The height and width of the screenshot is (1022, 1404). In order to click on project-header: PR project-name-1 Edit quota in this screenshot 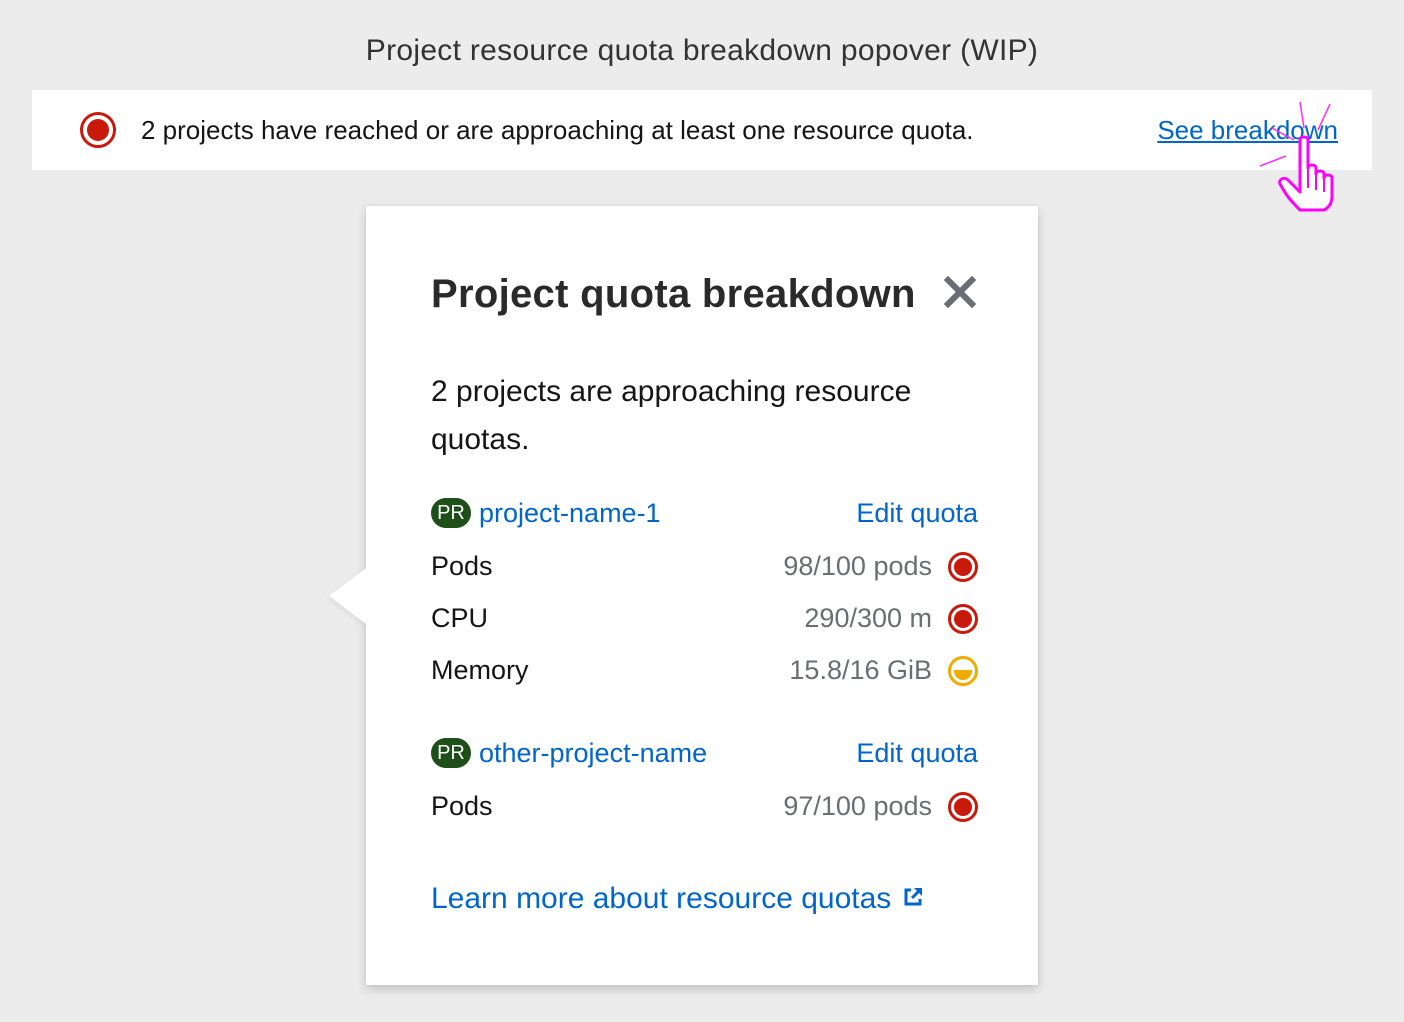, I will do `click(704, 516)`.